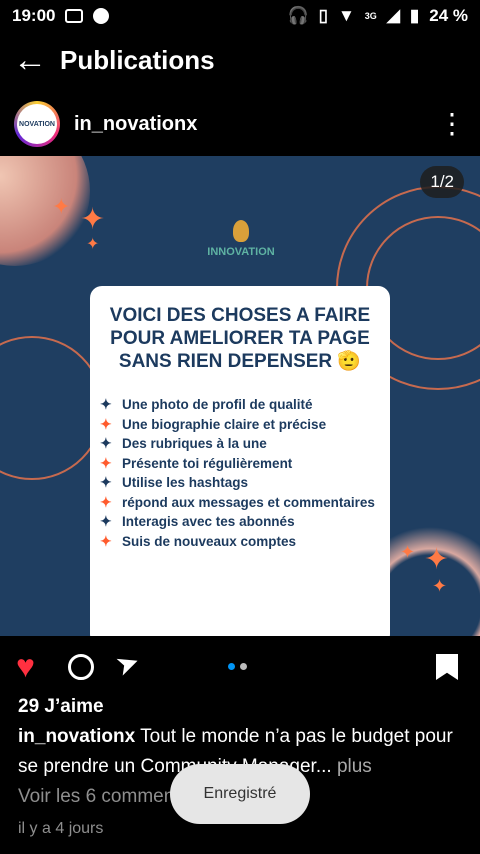 The height and width of the screenshot is (854, 480). What do you see at coordinates (101, 16) in the screenshot?
I see `messenger-icon` at bounding box center [101, 16].